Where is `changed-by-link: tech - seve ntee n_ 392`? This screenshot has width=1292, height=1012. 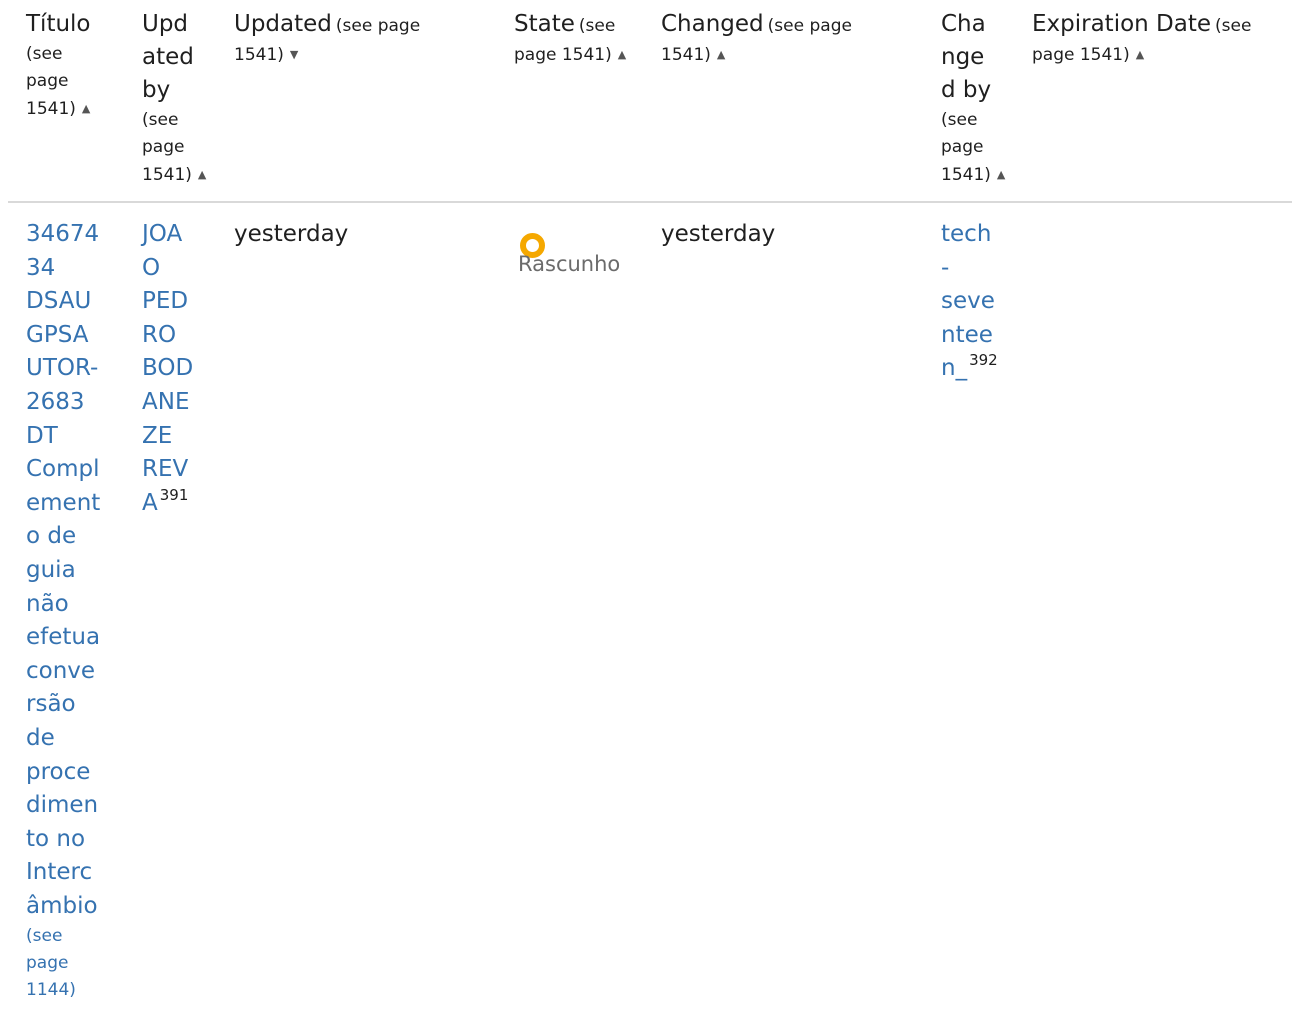 changed-by-link: tech - seve ntee n_ 392 is located at coordinates (983, 302).